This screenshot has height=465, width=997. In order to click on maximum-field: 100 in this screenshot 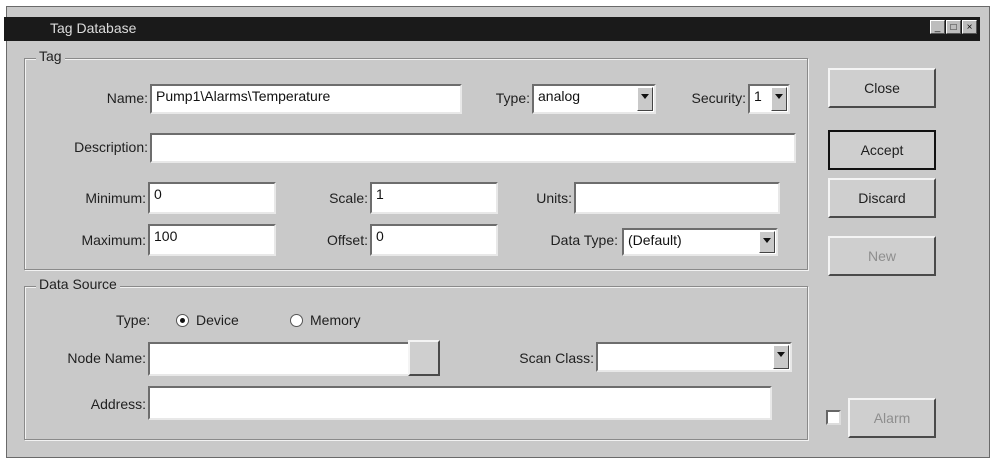, I will do `click(212, 240)`.